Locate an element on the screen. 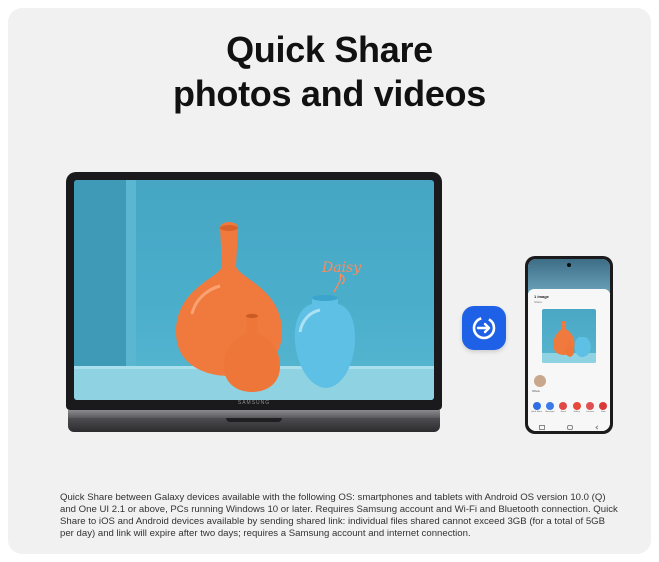 This screenshot has height=562, width=659. share-app-label: Gallery is located at coordinates (576, 412).